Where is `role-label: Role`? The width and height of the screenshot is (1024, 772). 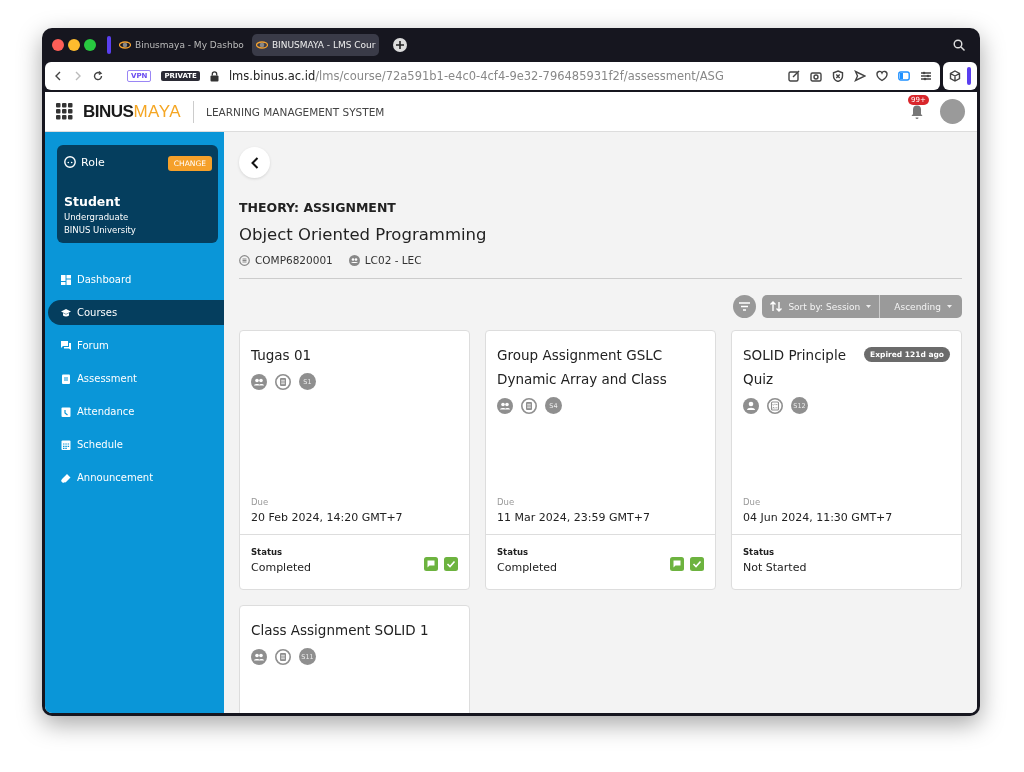 role-label: Role is located at coordinates (93, 162).